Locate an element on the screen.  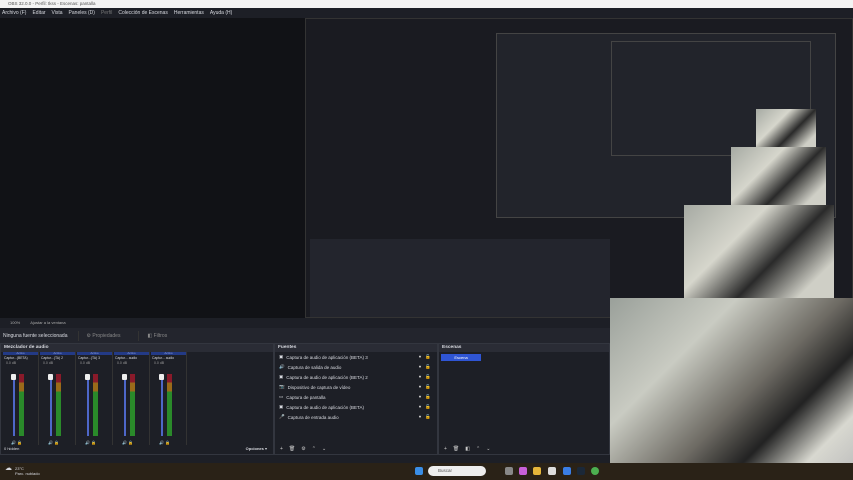
no-source-label: Ninguna fuente seleccionada is located at coordinates (35, 335).